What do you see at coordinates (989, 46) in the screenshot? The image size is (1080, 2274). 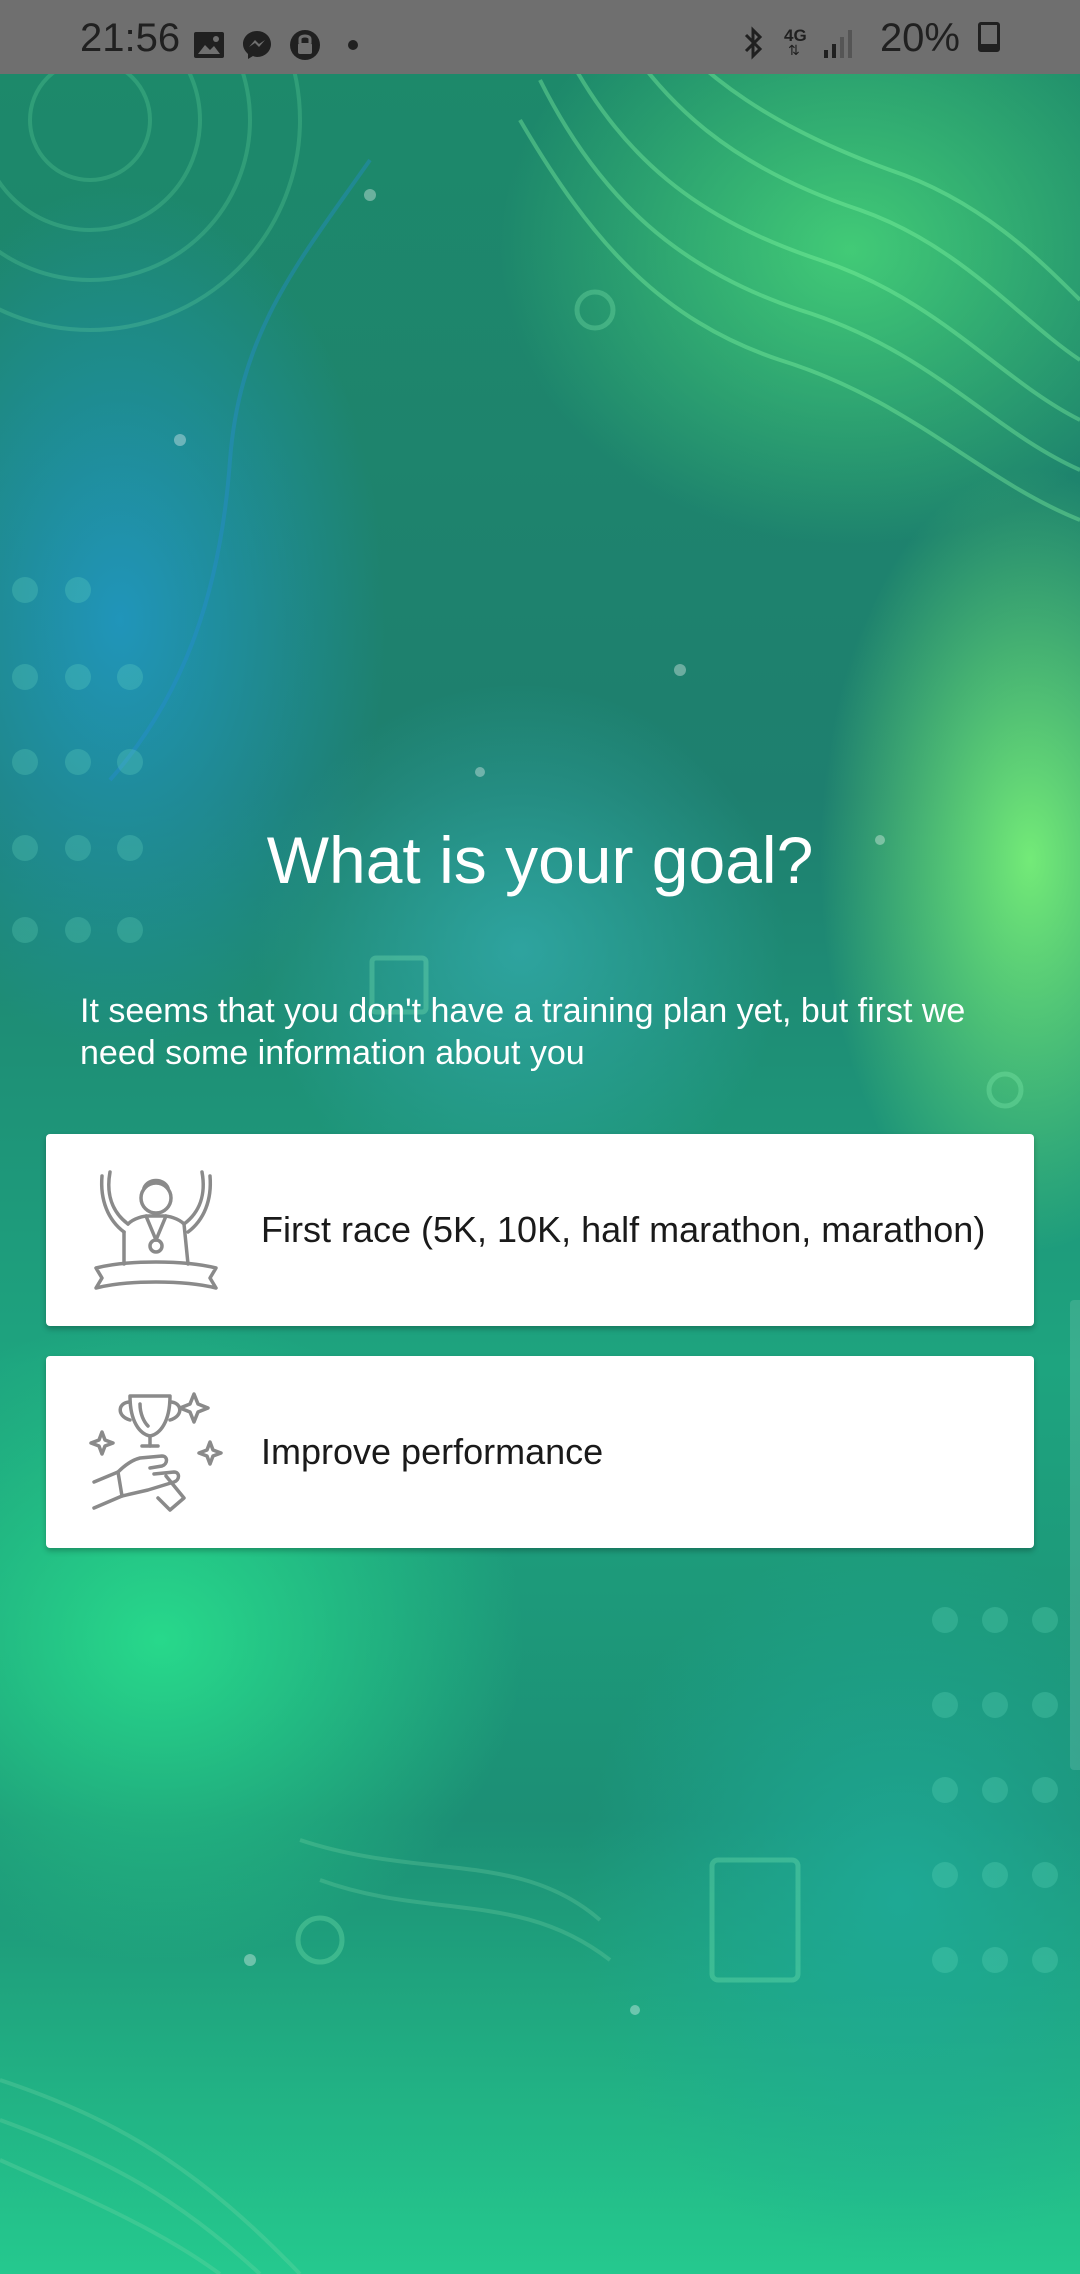 I see `battery-fill` at bounding box center [989, 46].